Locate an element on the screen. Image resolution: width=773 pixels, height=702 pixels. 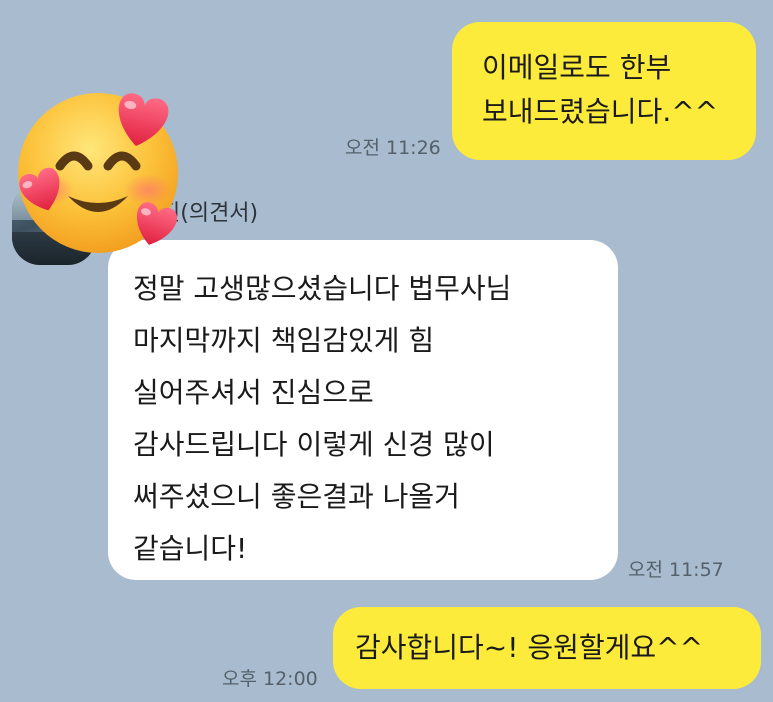
message-line: 같습니다! is located at coordinates (190, 548).